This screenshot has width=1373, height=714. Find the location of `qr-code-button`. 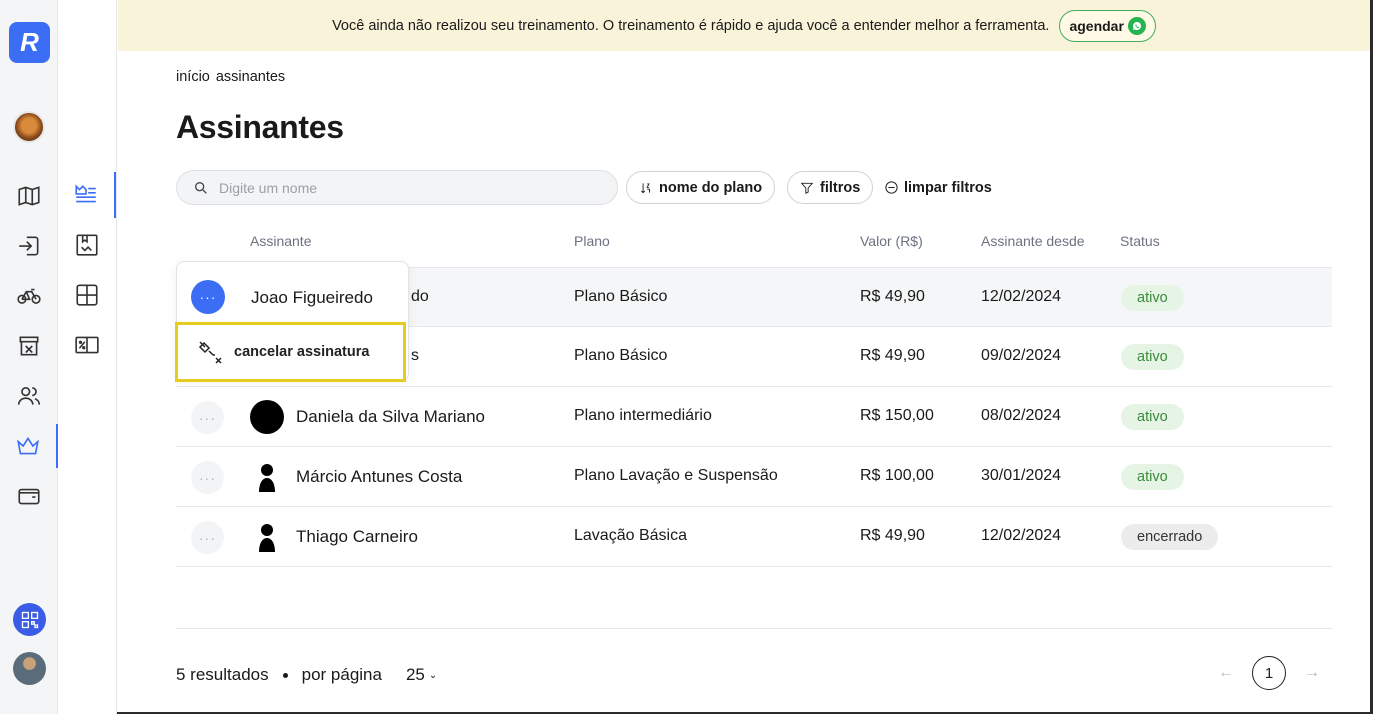

qr-code-button is located at coordinates (29, 619).